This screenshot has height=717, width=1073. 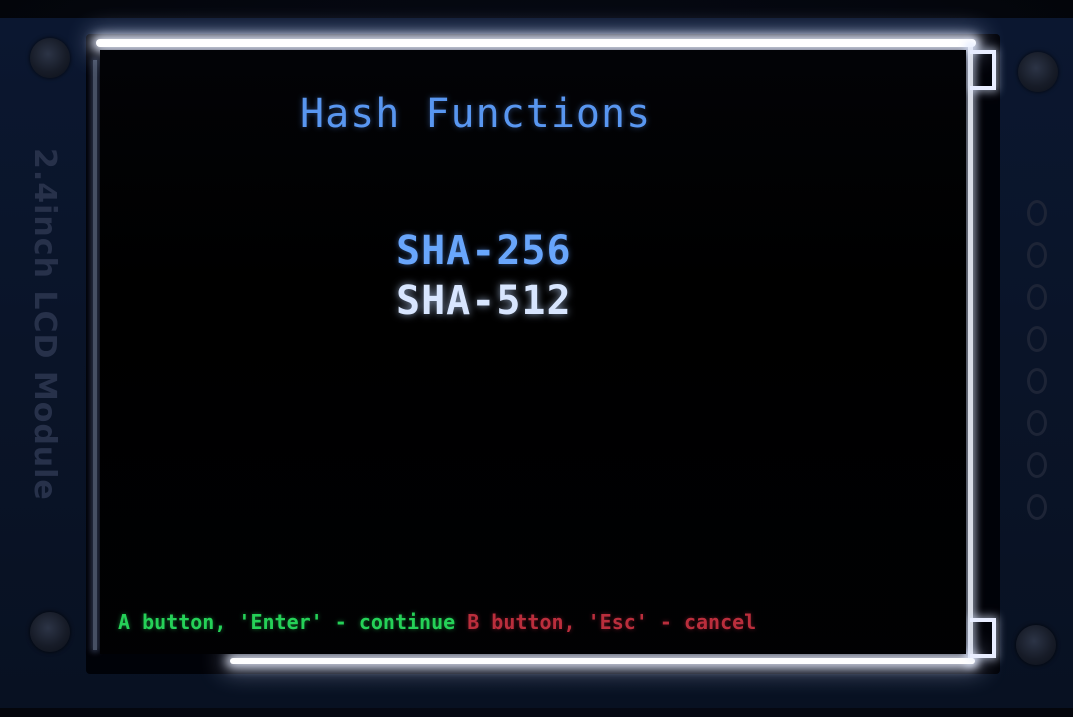 I want to click on continue-hint: A button, 'Enter' - continue, so click(x=287, y=622).